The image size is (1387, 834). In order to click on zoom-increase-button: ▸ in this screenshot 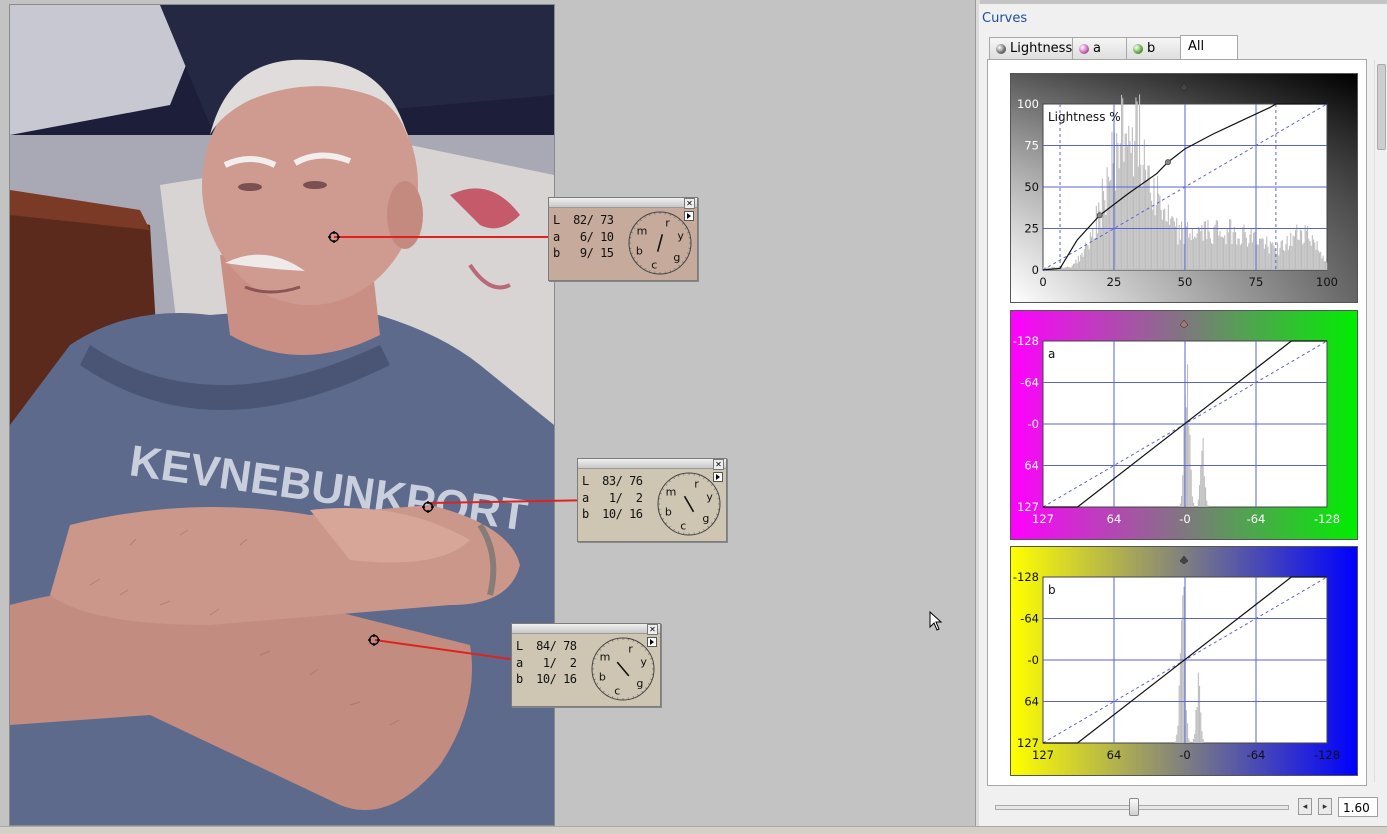, I will do `click(1325, 806)`.